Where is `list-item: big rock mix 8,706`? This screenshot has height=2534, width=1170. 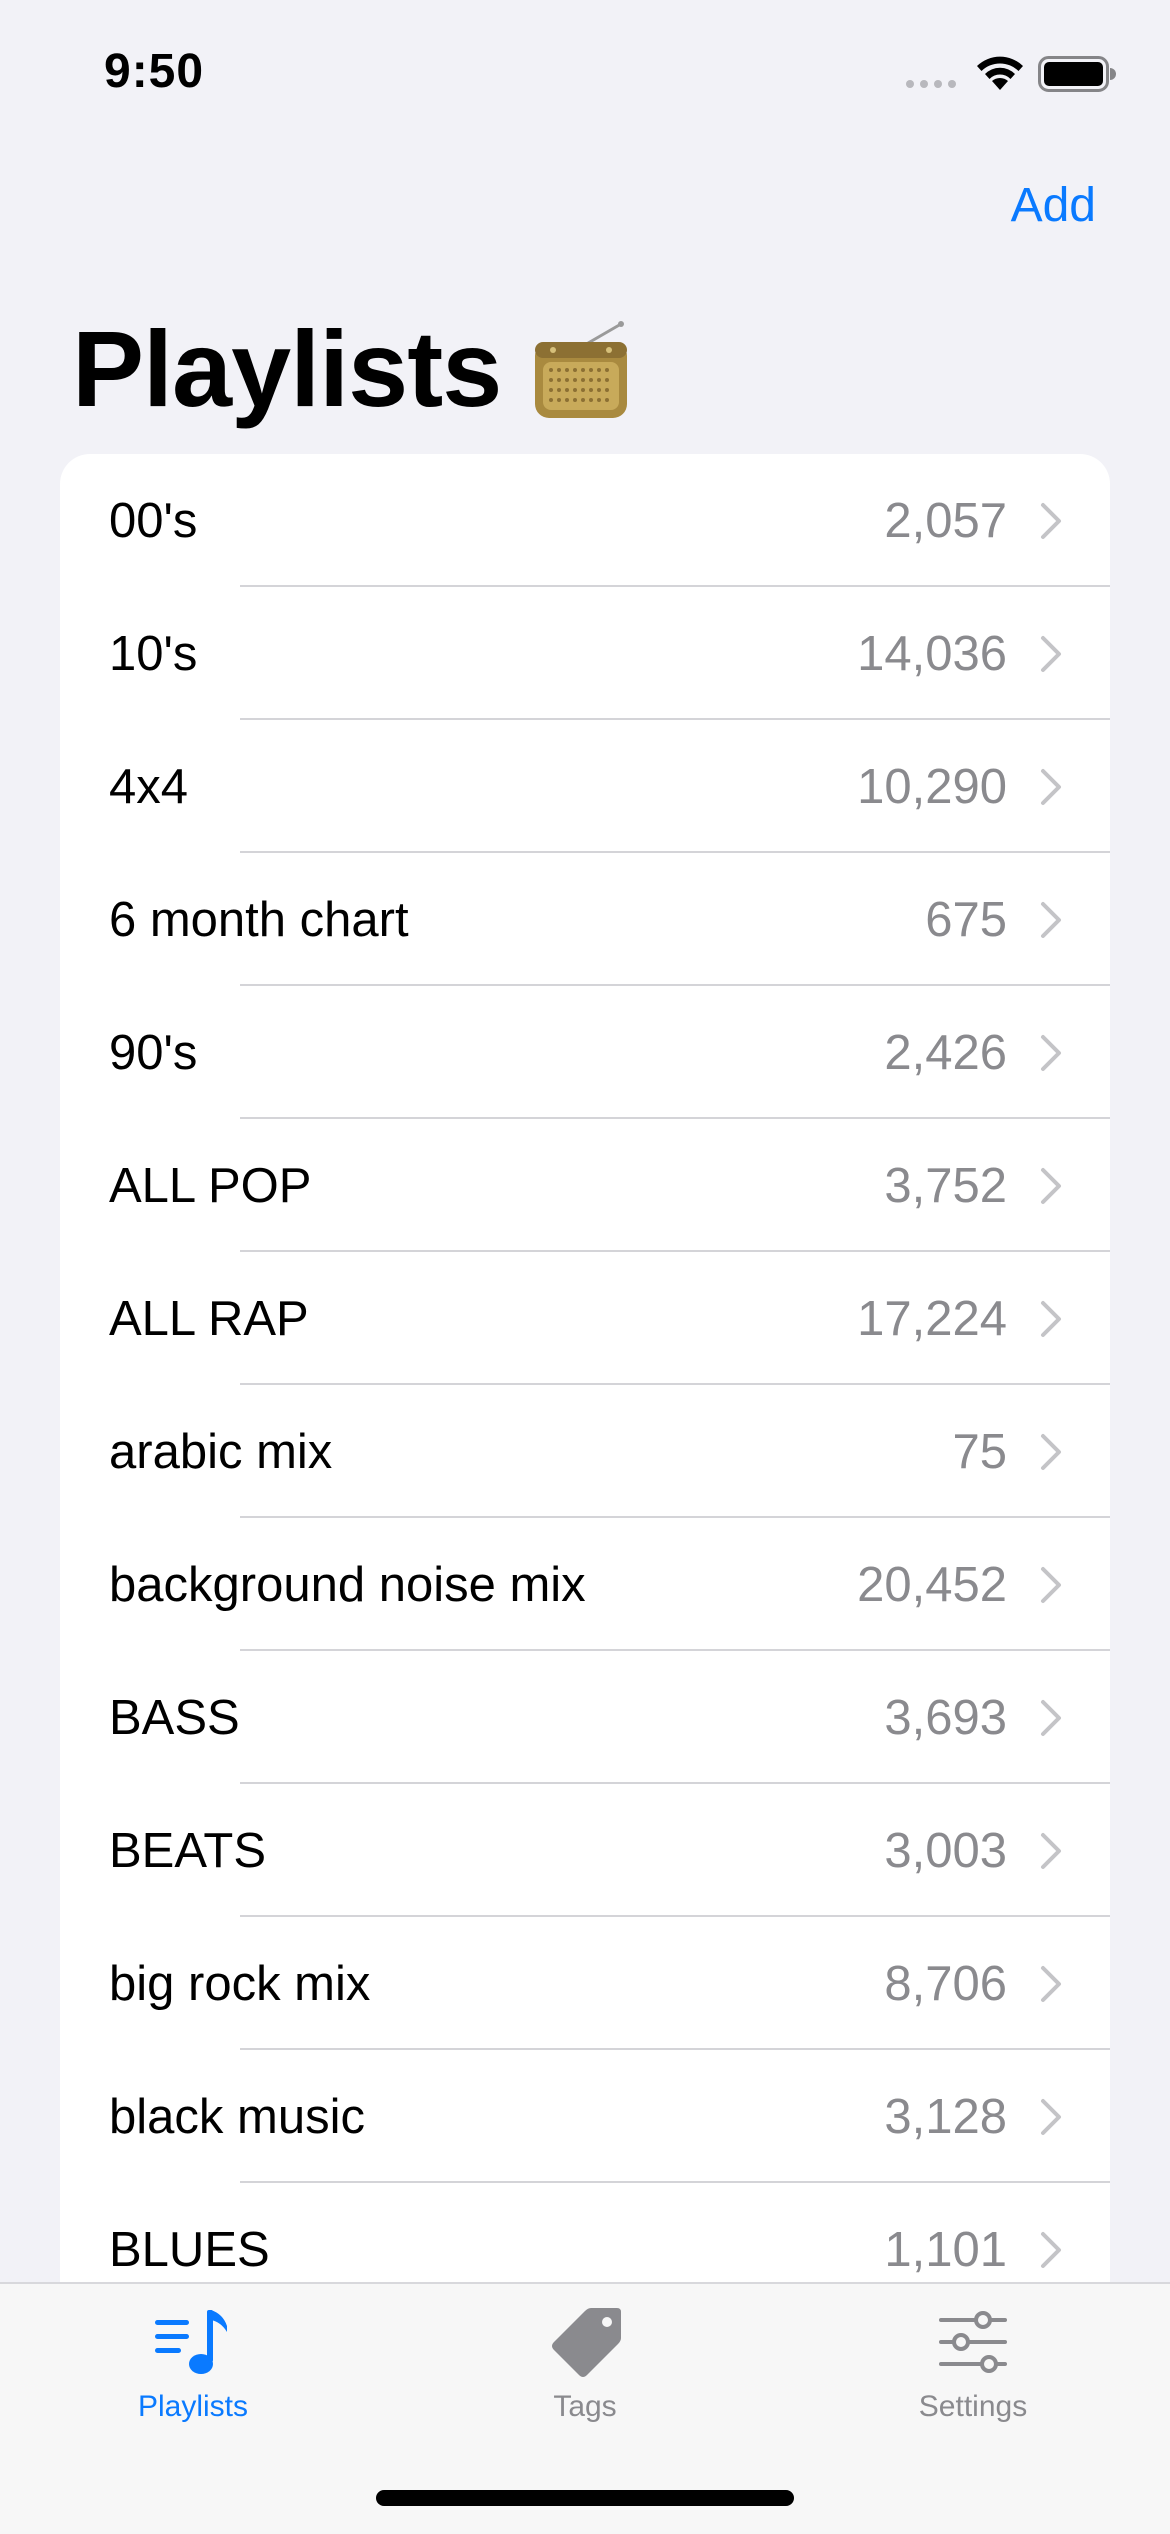
list-item: big rock mix 8,706 is located at coordinates (585, 1983).